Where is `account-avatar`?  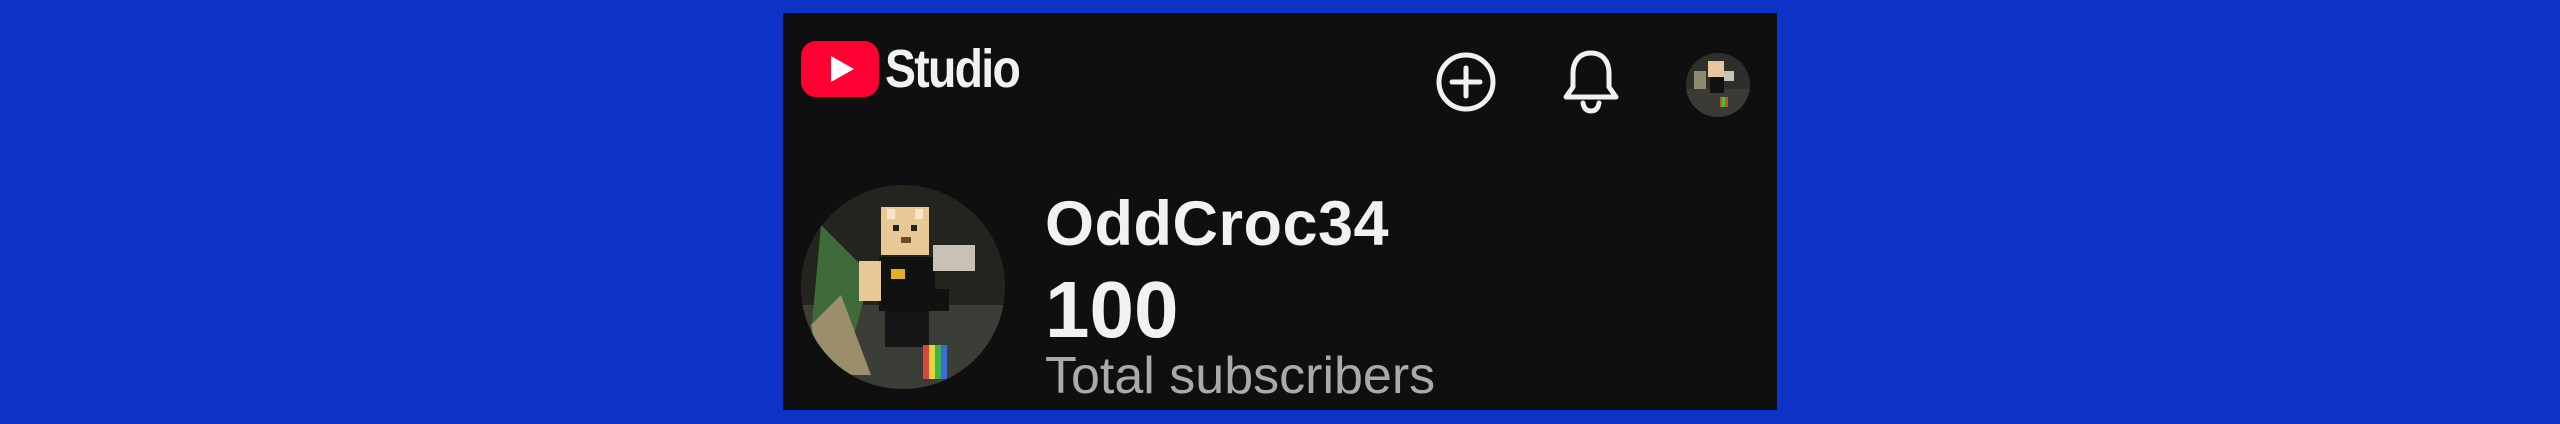
account-avatar is located at coordinates (1718, 85).